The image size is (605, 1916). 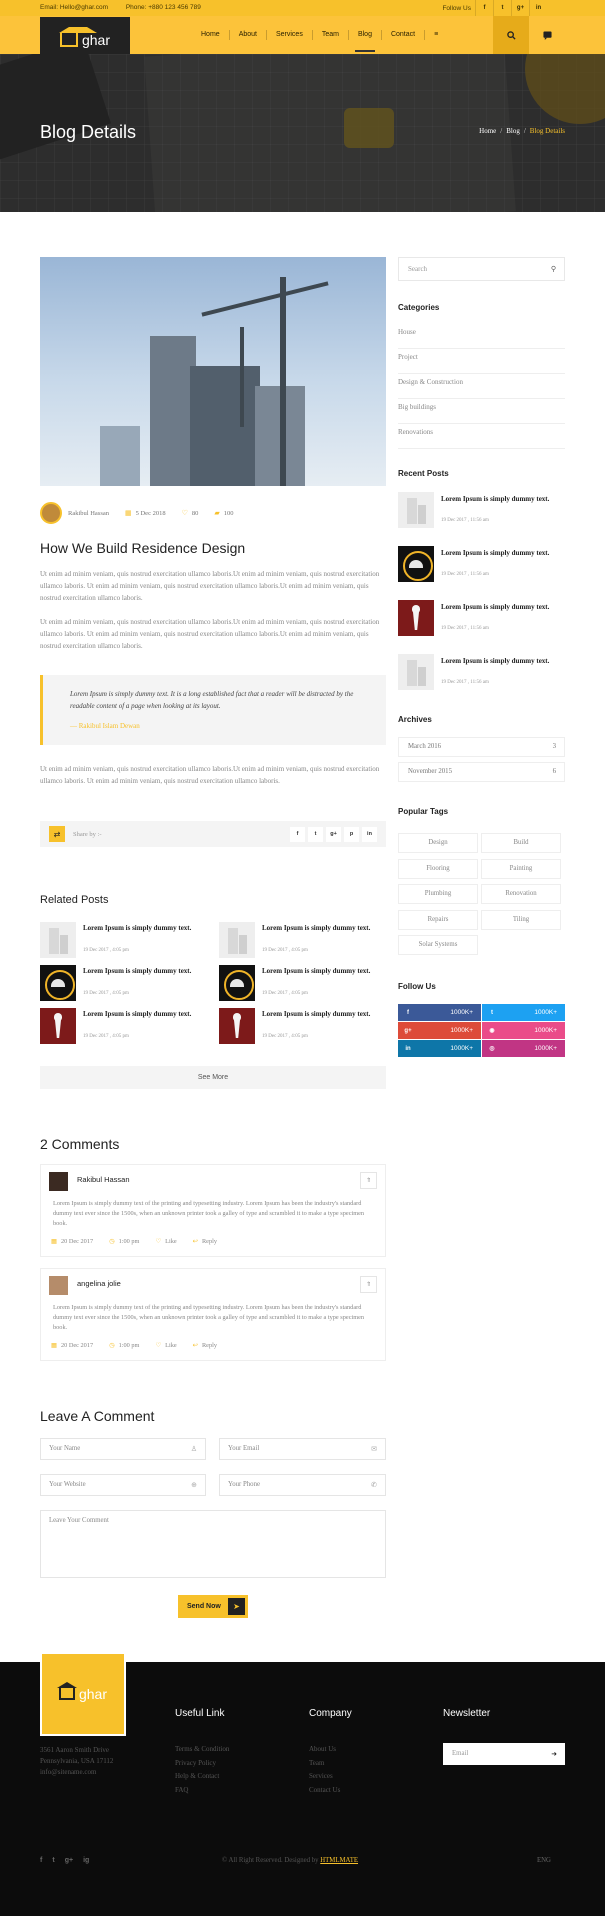 What do you see at coordinates (302, 1485) in the screenshot?
I see `phone-field: Your Phone ✆` at bounding box center [302, 1485].